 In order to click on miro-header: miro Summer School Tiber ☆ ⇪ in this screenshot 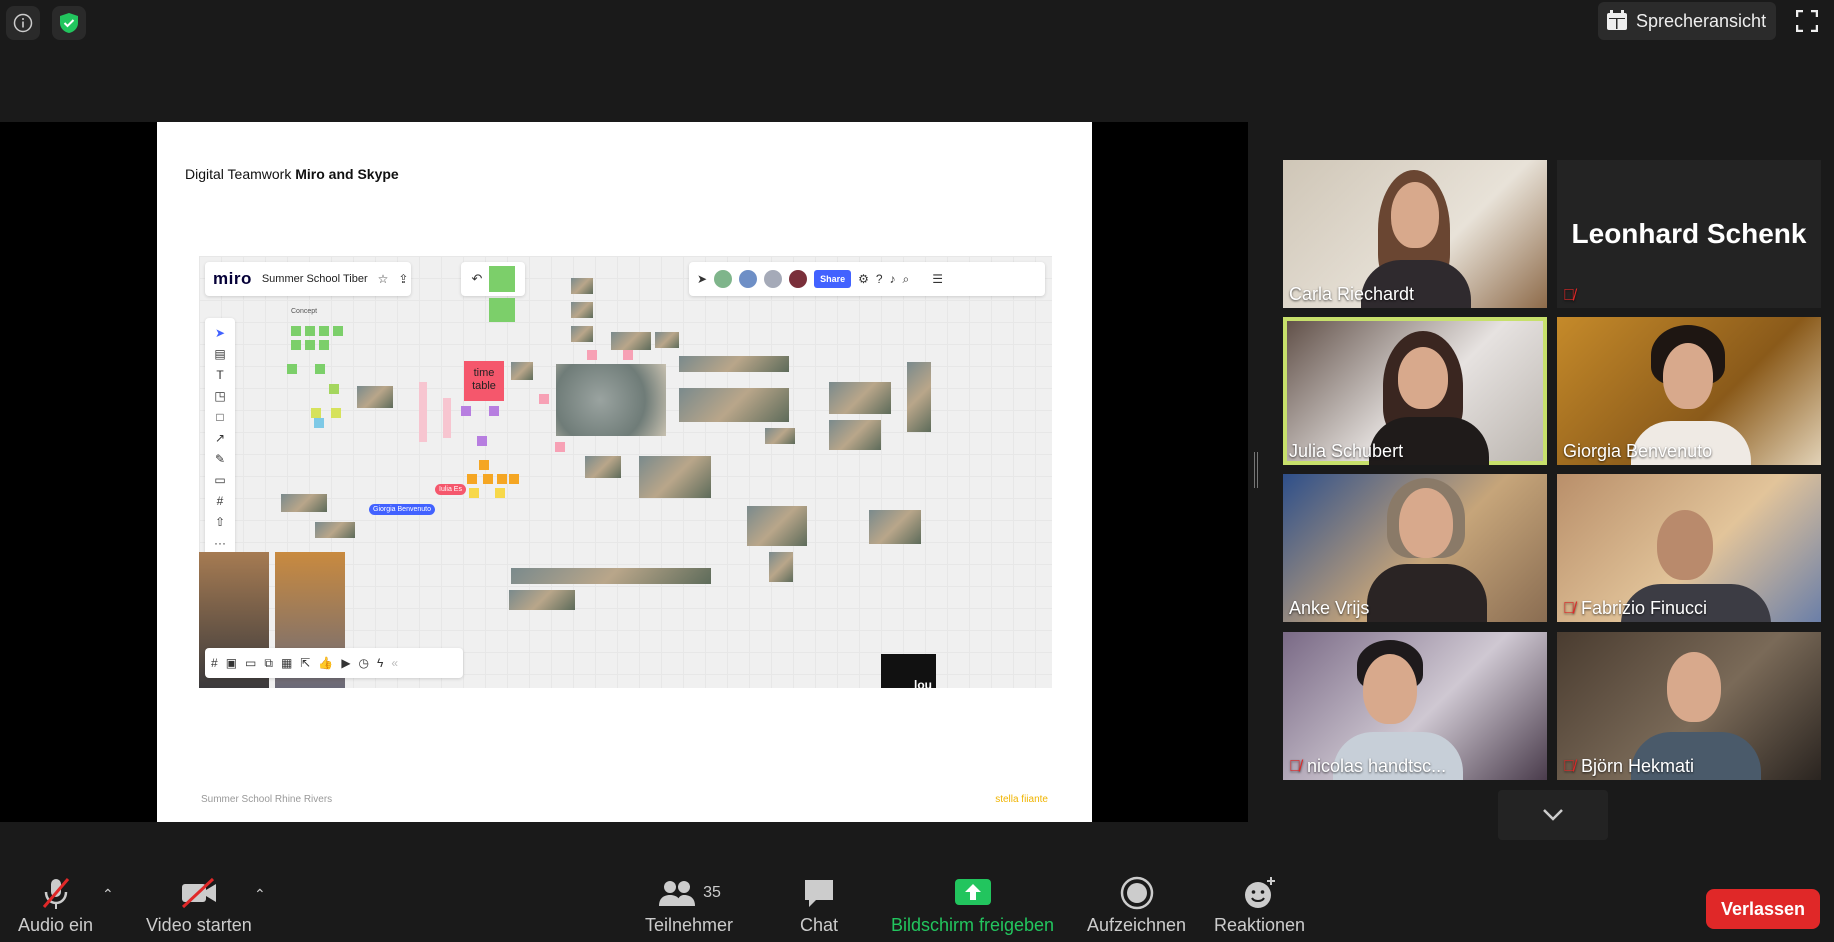, I will do `click(308, 279)`.